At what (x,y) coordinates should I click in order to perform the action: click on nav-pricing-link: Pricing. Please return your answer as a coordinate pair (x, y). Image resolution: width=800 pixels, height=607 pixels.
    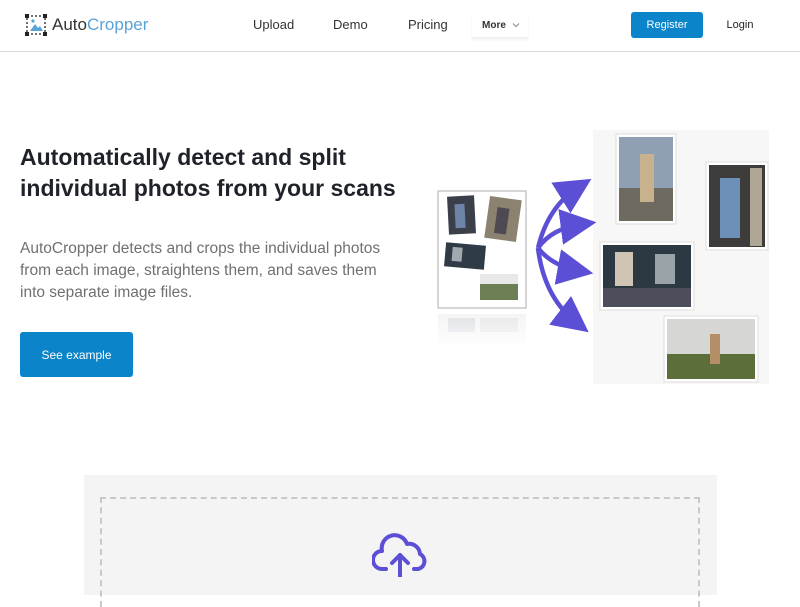
    Looking at the image, I should click on (428, 25).